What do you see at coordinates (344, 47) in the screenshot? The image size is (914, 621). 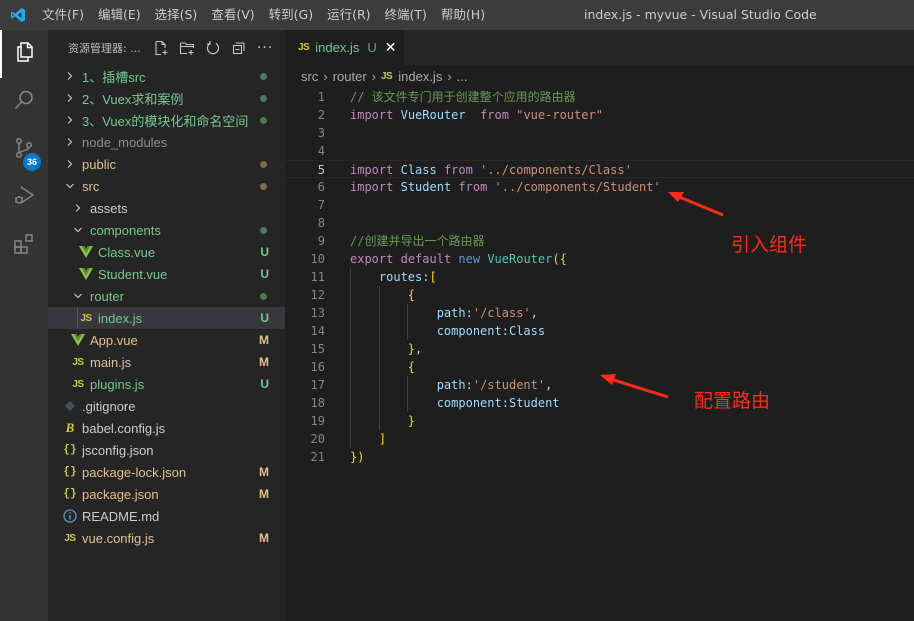 I see `tab-index-js: JS index.js U ✕` at bounding box center [344, 47].